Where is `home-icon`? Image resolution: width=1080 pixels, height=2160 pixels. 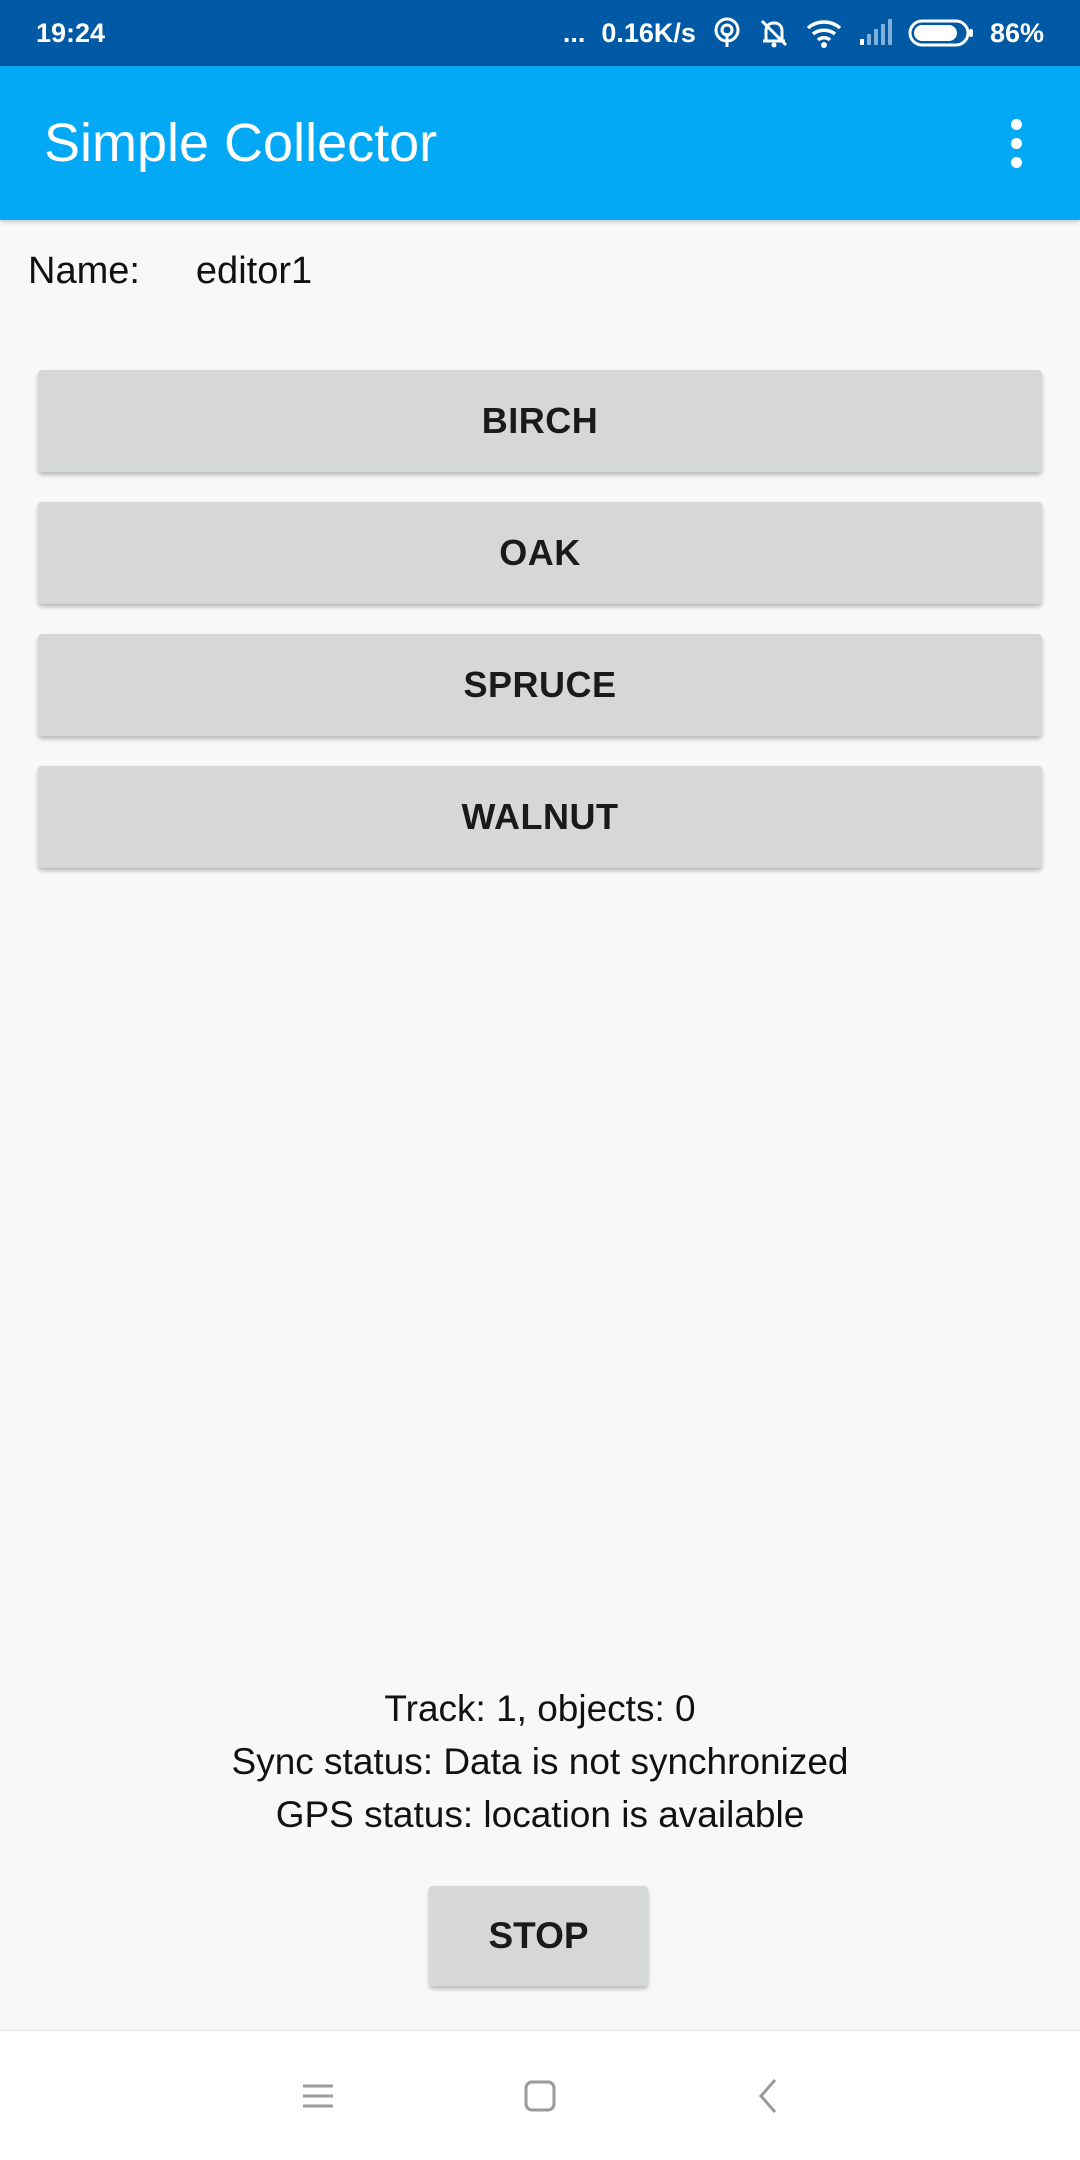 home-icon is located at coordinates (540, 2096).